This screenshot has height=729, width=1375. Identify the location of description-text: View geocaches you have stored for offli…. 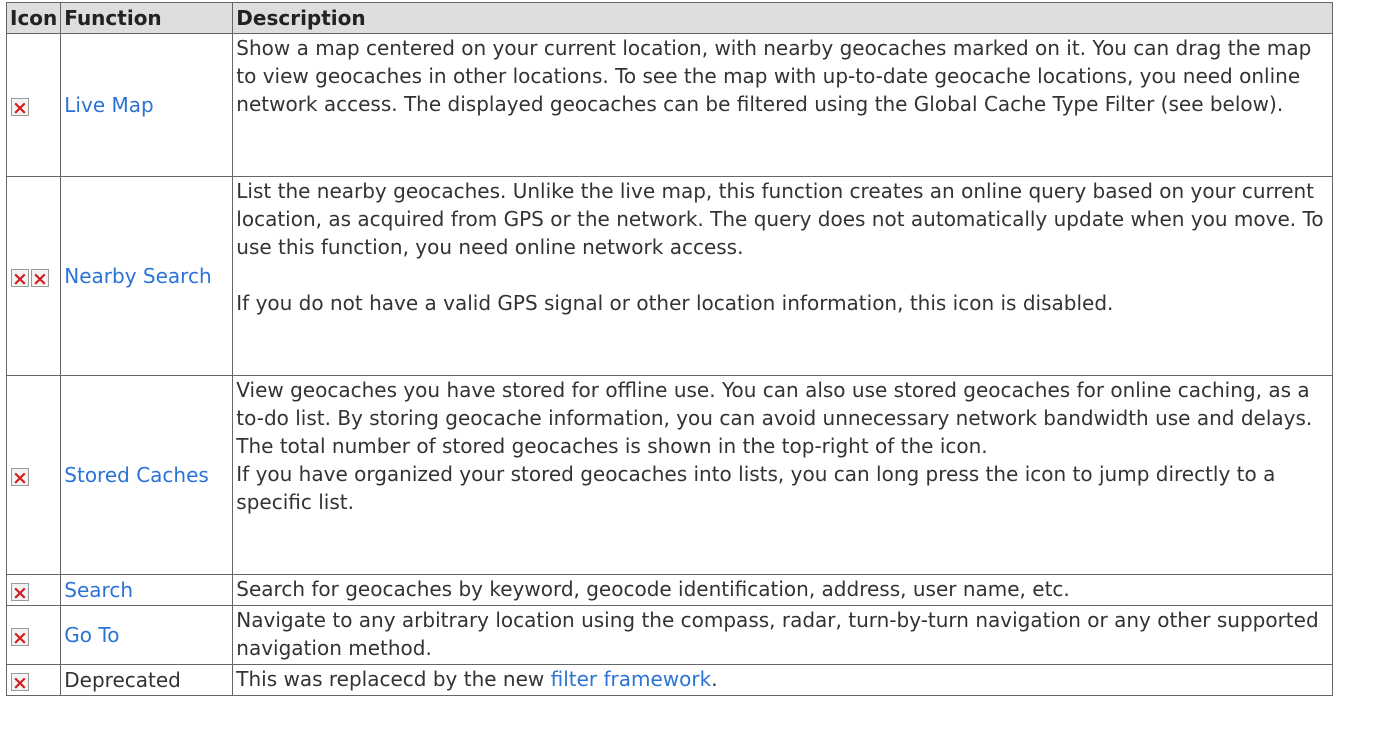
(774, 418).